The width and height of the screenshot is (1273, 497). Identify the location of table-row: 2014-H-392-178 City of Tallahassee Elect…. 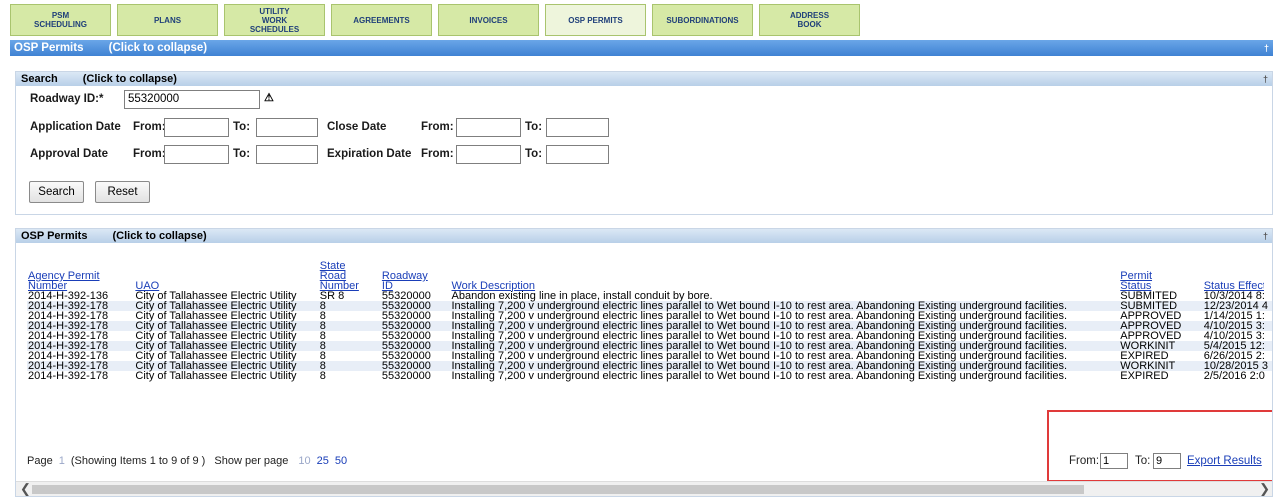
(649, 376).